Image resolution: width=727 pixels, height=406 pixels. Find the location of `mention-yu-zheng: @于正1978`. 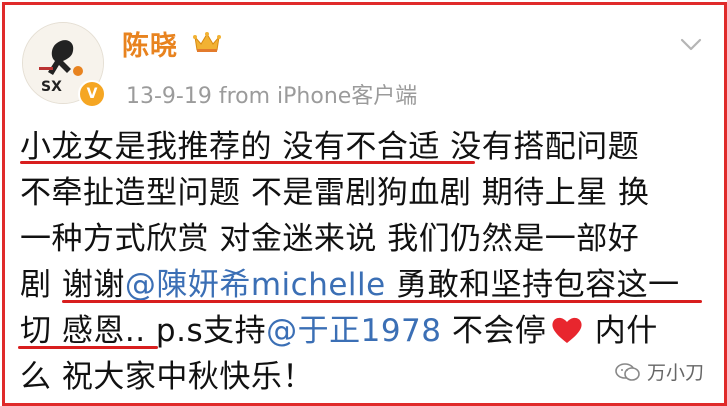

mention-yu-zheng: @于正1978 is located at coordinates (353, 331).